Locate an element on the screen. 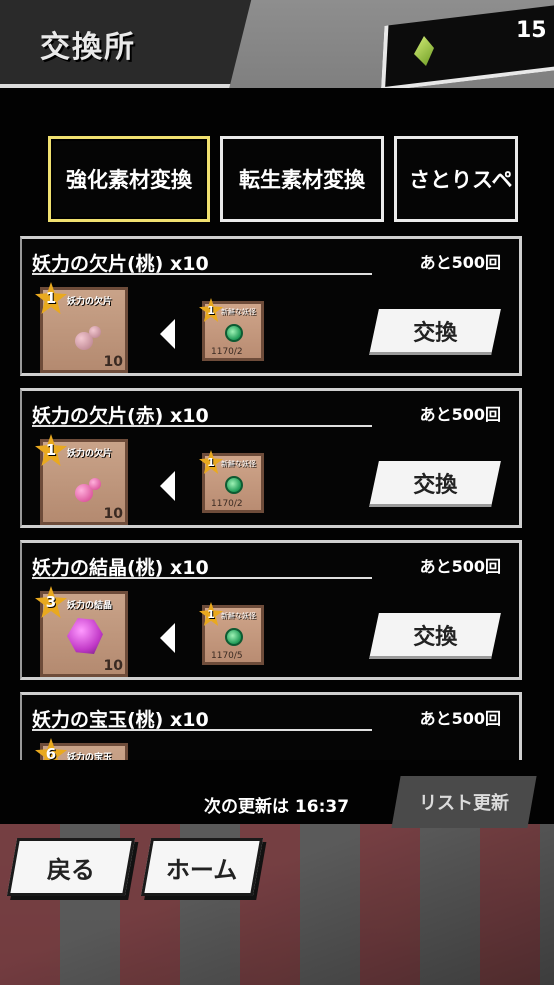 This screenshot has height=985, width=554. cost-item-tile: 1 新鮮な妖怪 1170/5 is located at coordinates (231, 633).